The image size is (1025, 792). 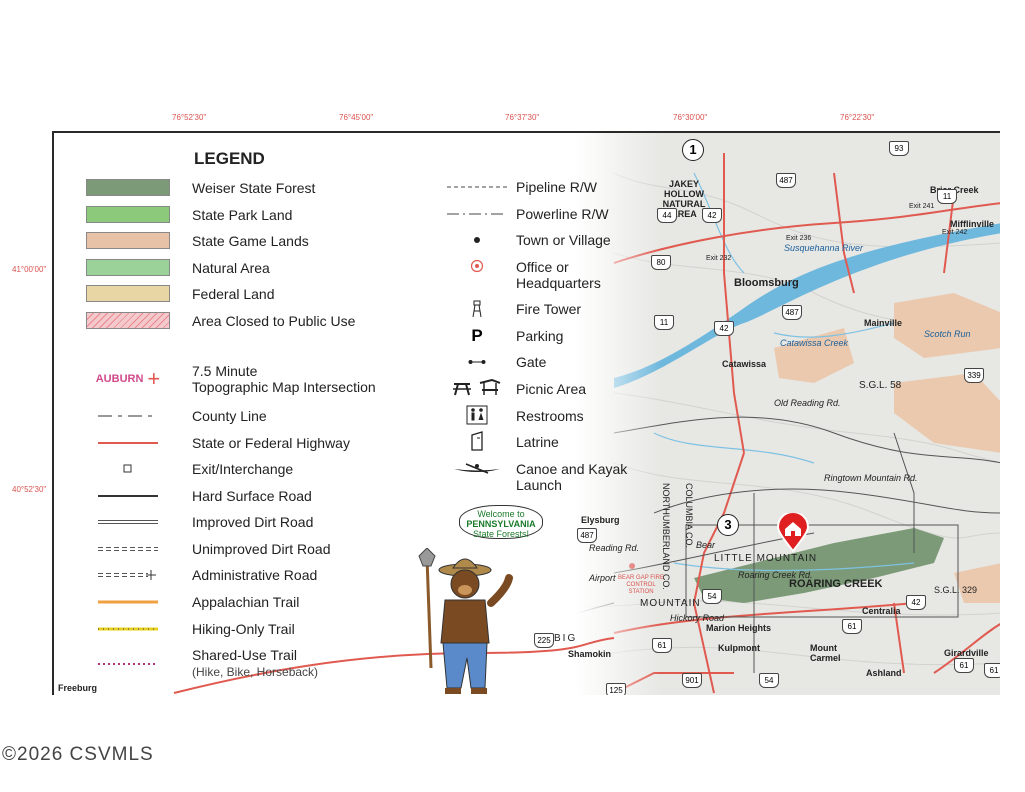 I want to click on crosshair-icon: +, so click(x=154, y=378).